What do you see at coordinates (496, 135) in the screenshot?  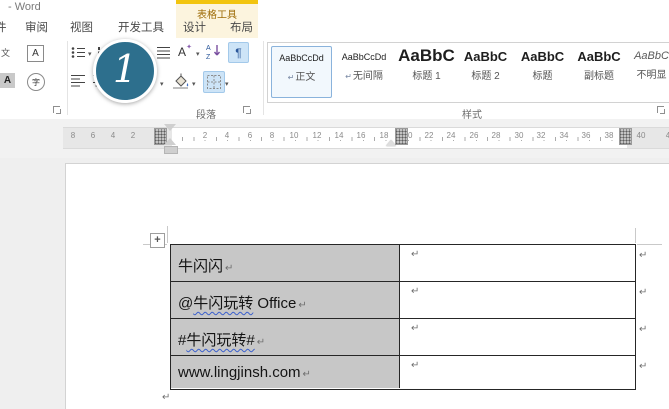 I see `ruler-number: 28` at bounding box center [496, 135].